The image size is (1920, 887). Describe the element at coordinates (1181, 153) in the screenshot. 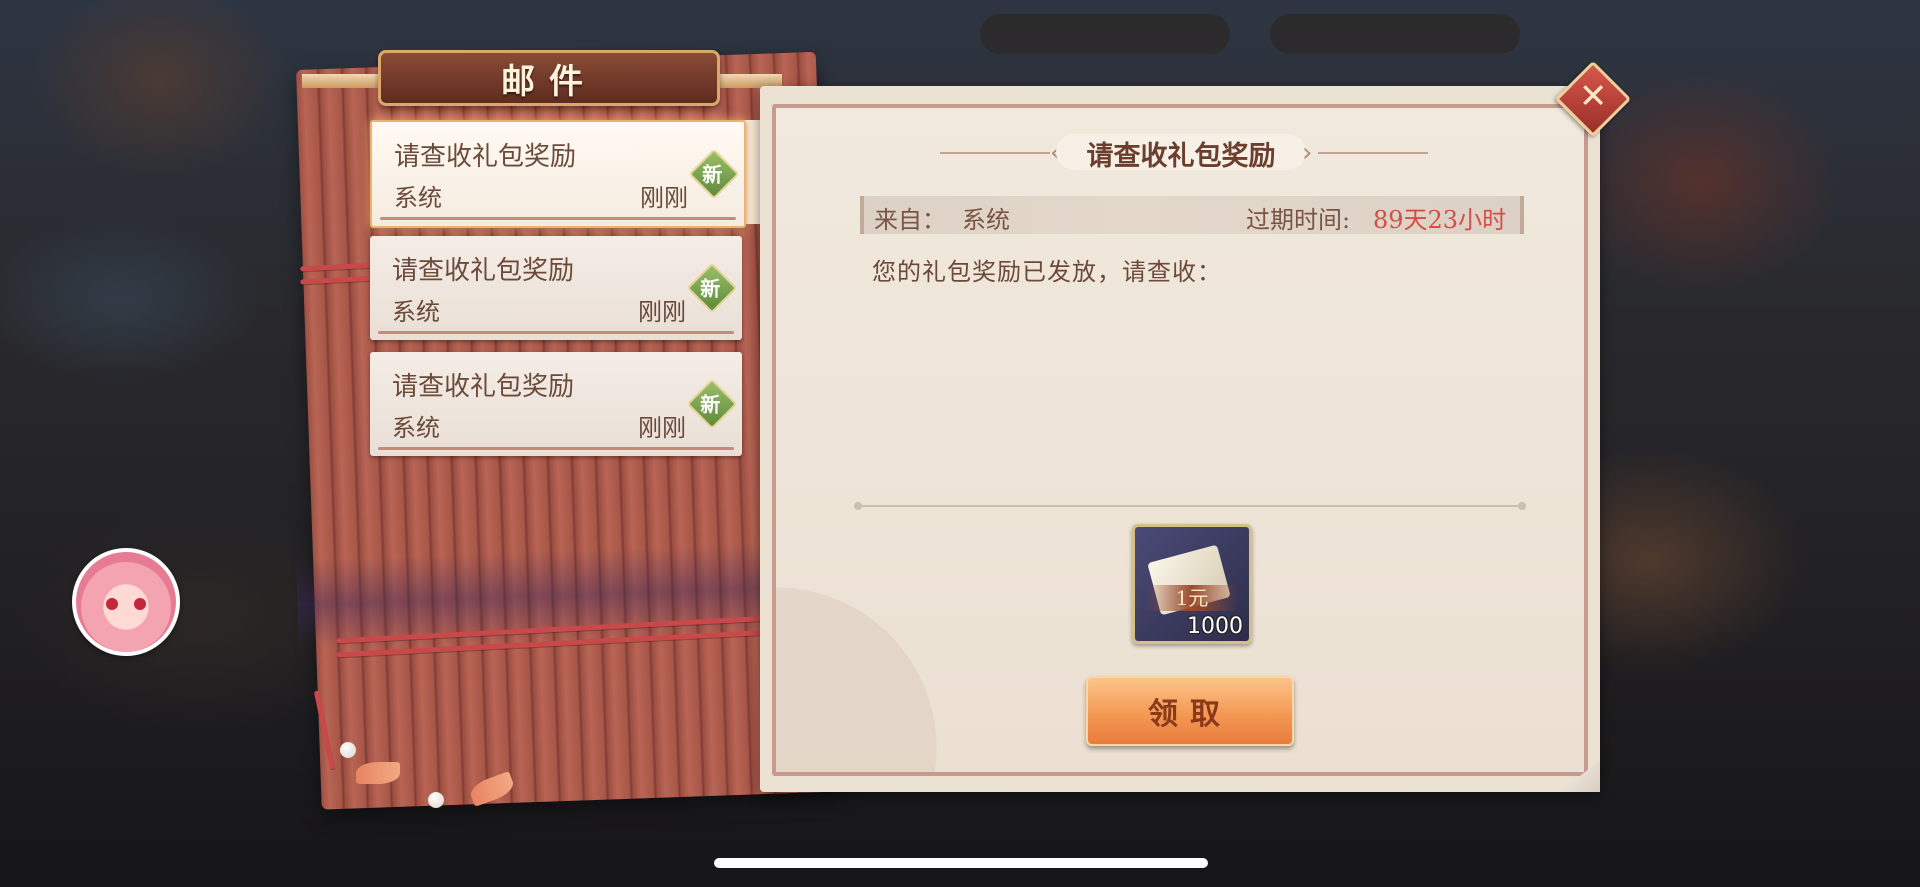

I see `letter-title: 请查收礼包奖励` at that location.